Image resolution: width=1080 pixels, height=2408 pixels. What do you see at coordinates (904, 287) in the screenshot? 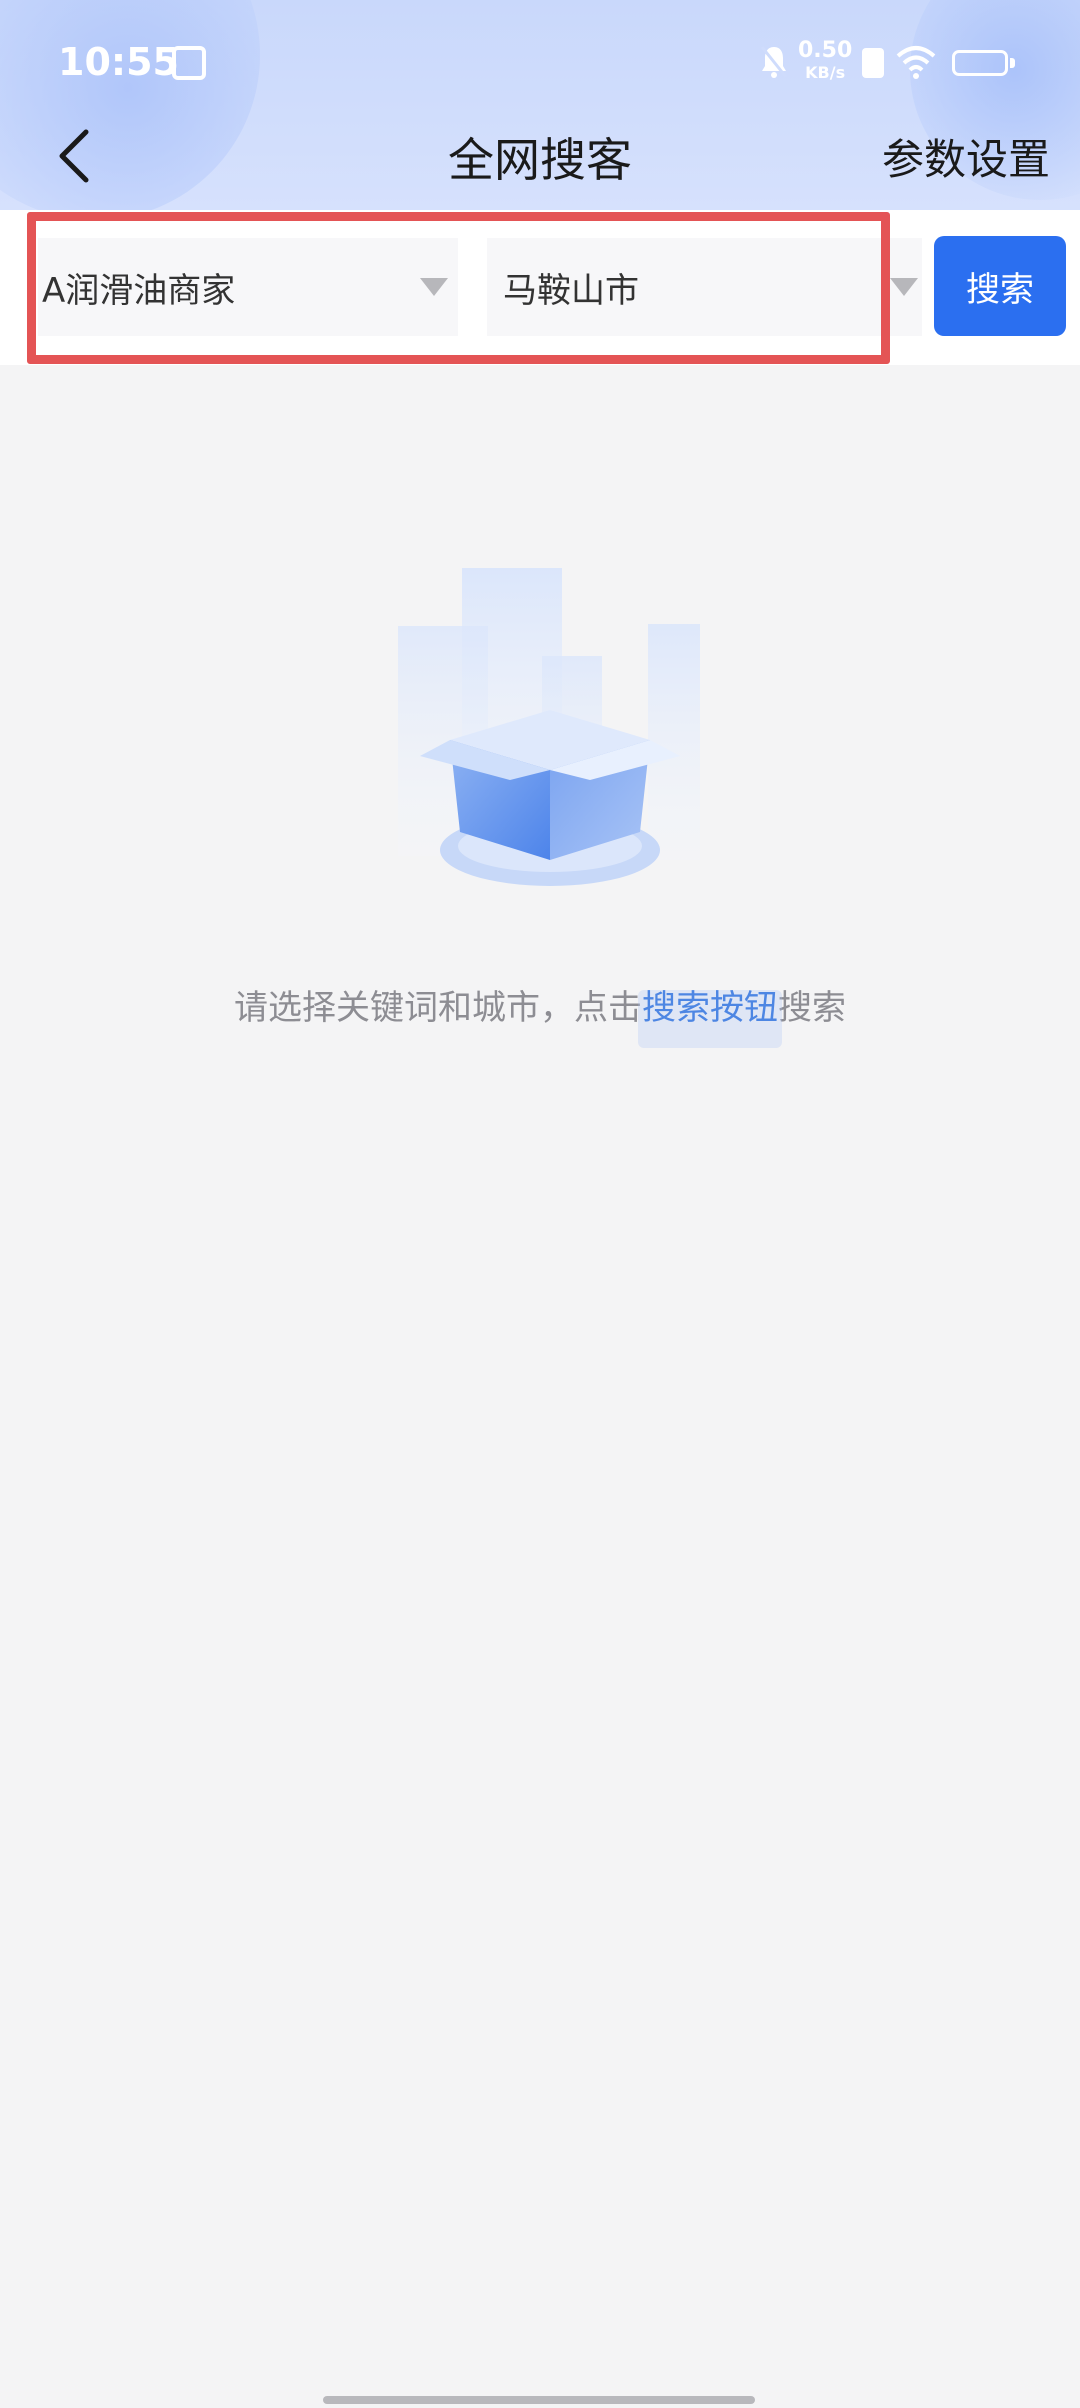
I see `dropdown-caret-icon` at bounding box center [904, 287].